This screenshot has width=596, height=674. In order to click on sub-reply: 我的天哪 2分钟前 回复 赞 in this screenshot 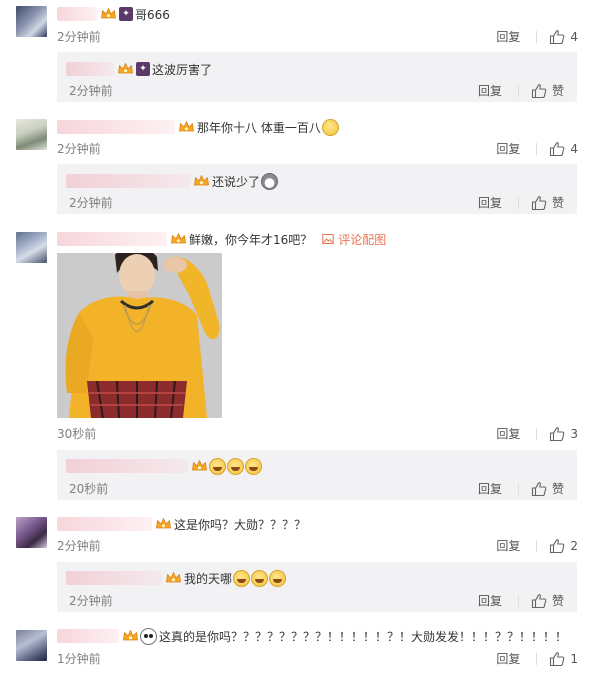, I will do `click(317, 587)`.